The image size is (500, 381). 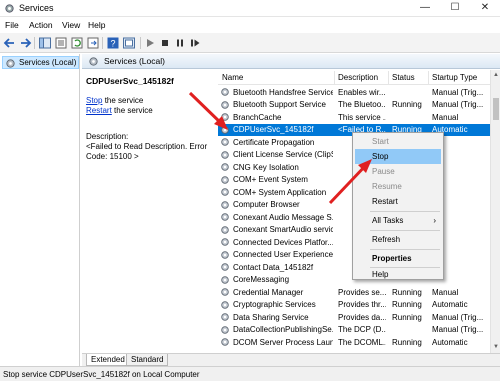 What do you see at coordinates (114, 100) in the screenshot?
I see `stop-action: Stop the service` at bounding box center [114, 100].